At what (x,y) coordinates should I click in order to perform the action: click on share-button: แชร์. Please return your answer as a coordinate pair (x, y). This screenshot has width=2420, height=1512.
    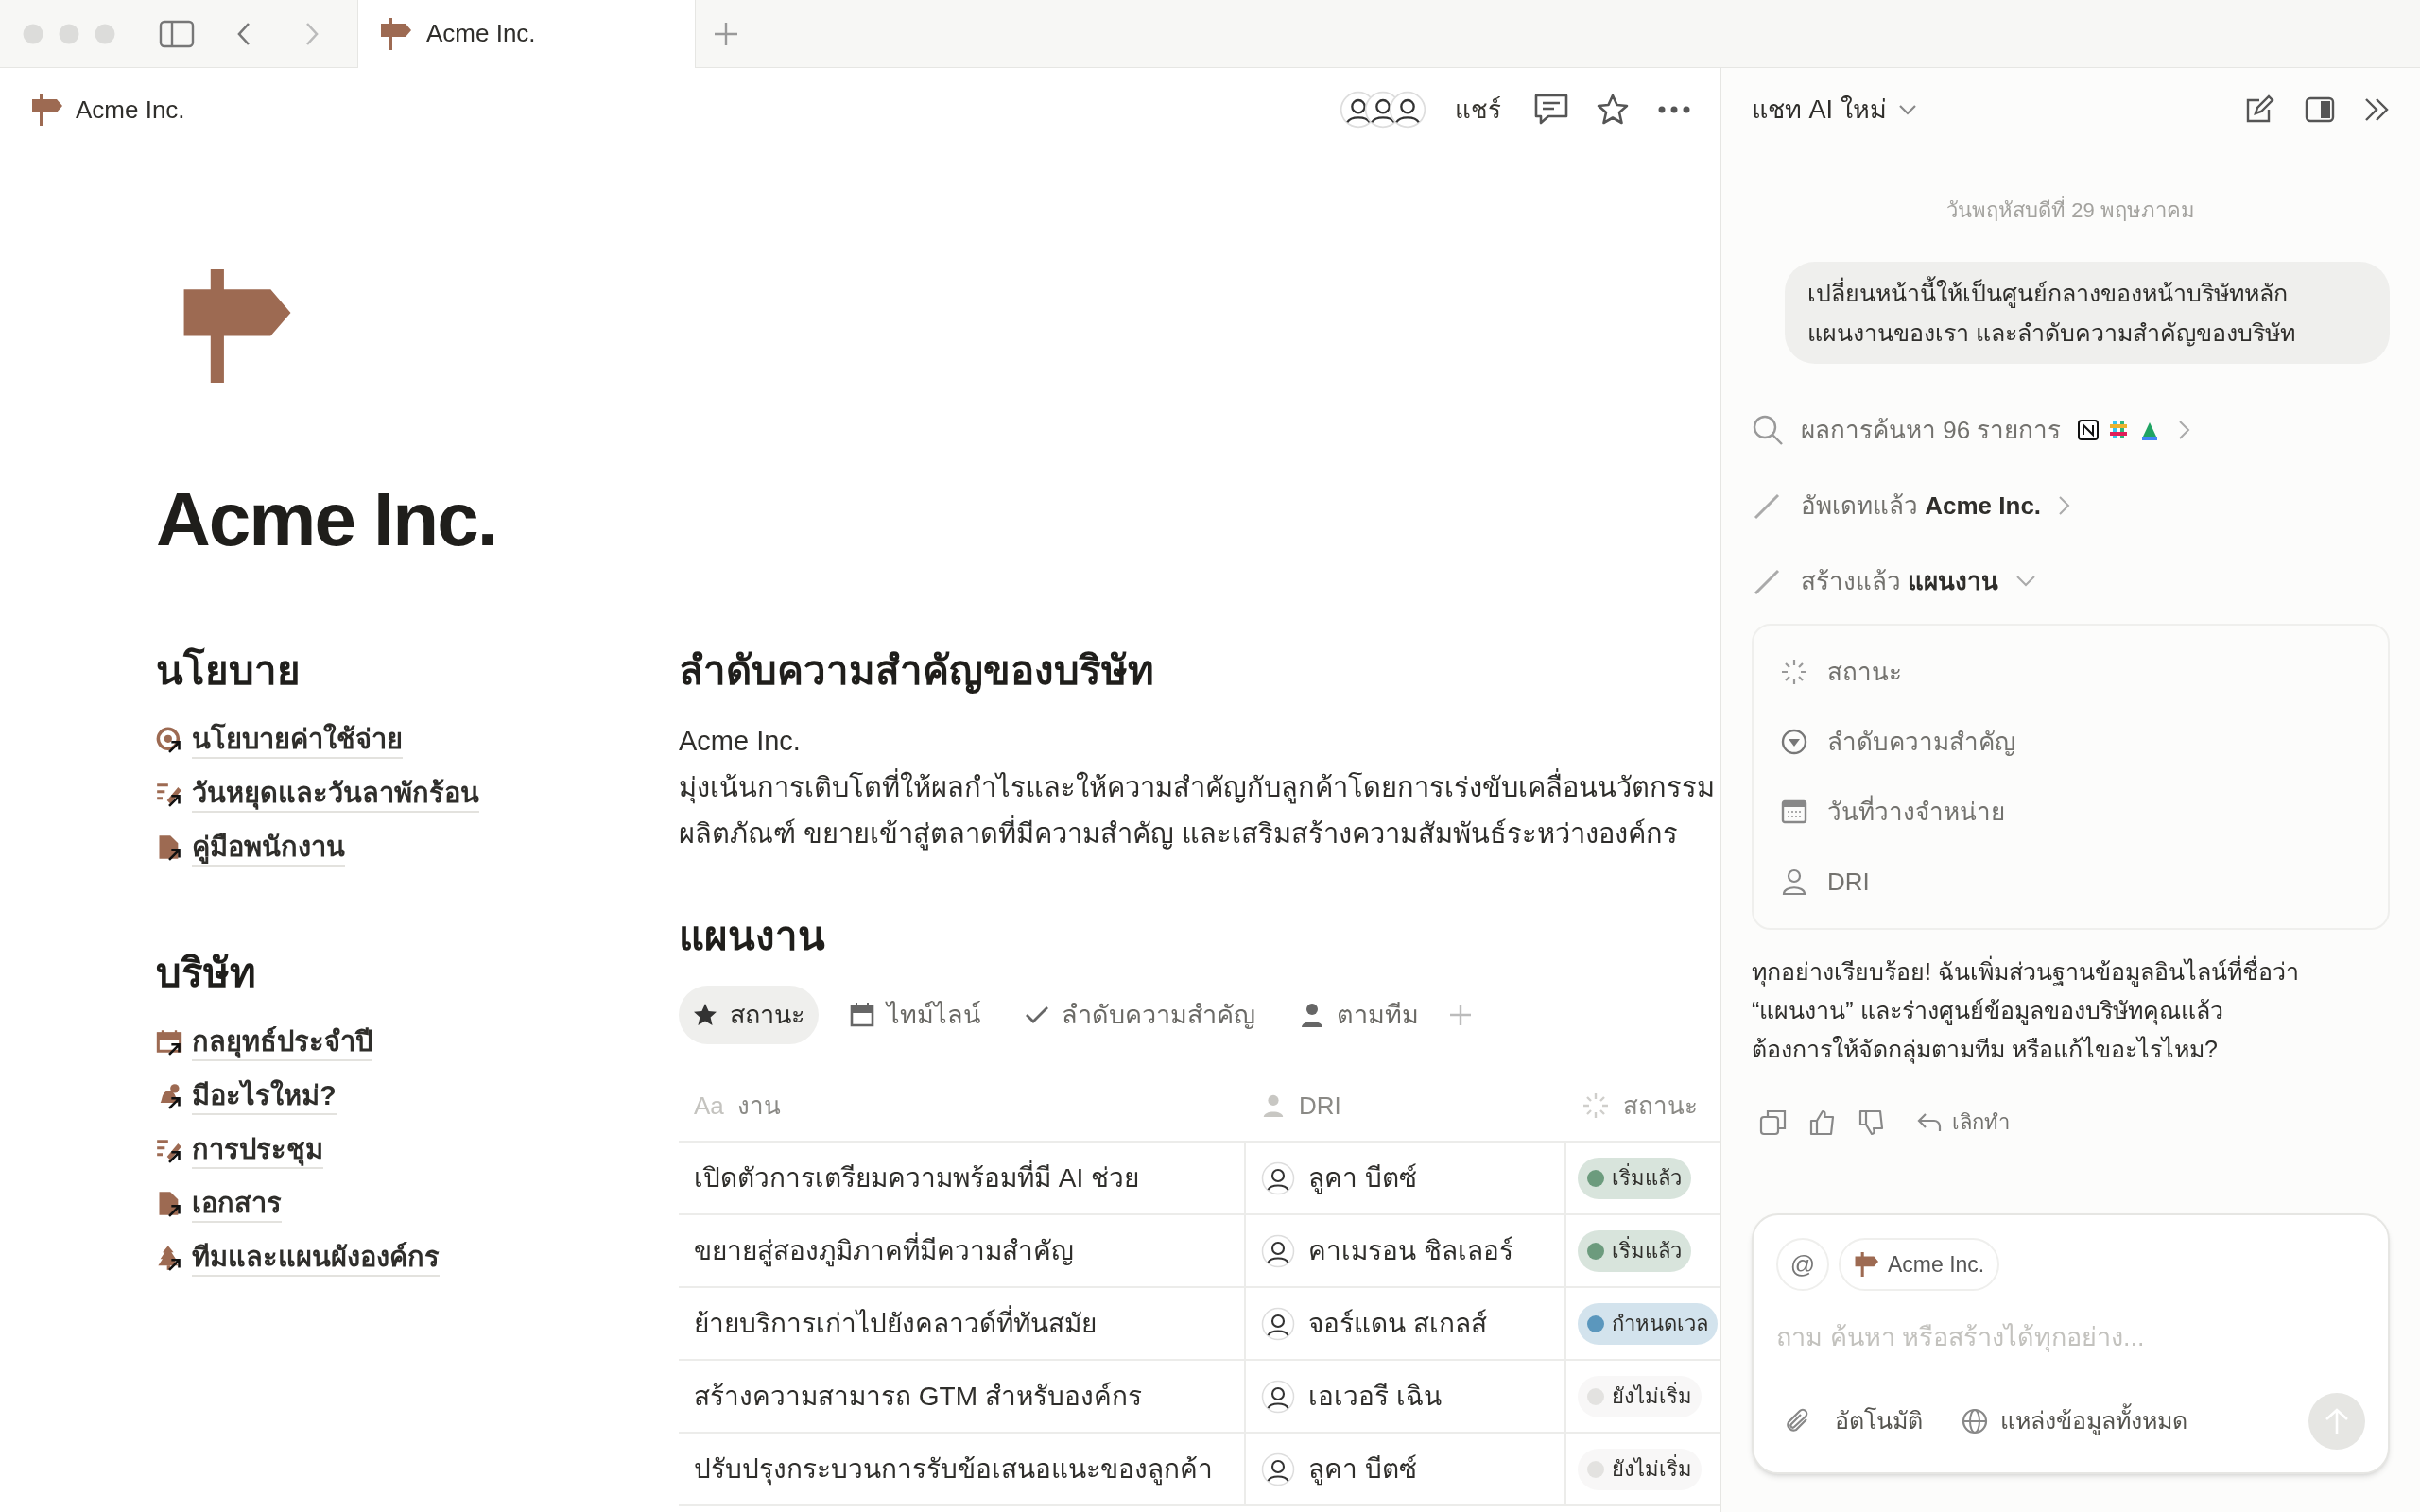
    Looking at the image, I should click on (1478, 110).